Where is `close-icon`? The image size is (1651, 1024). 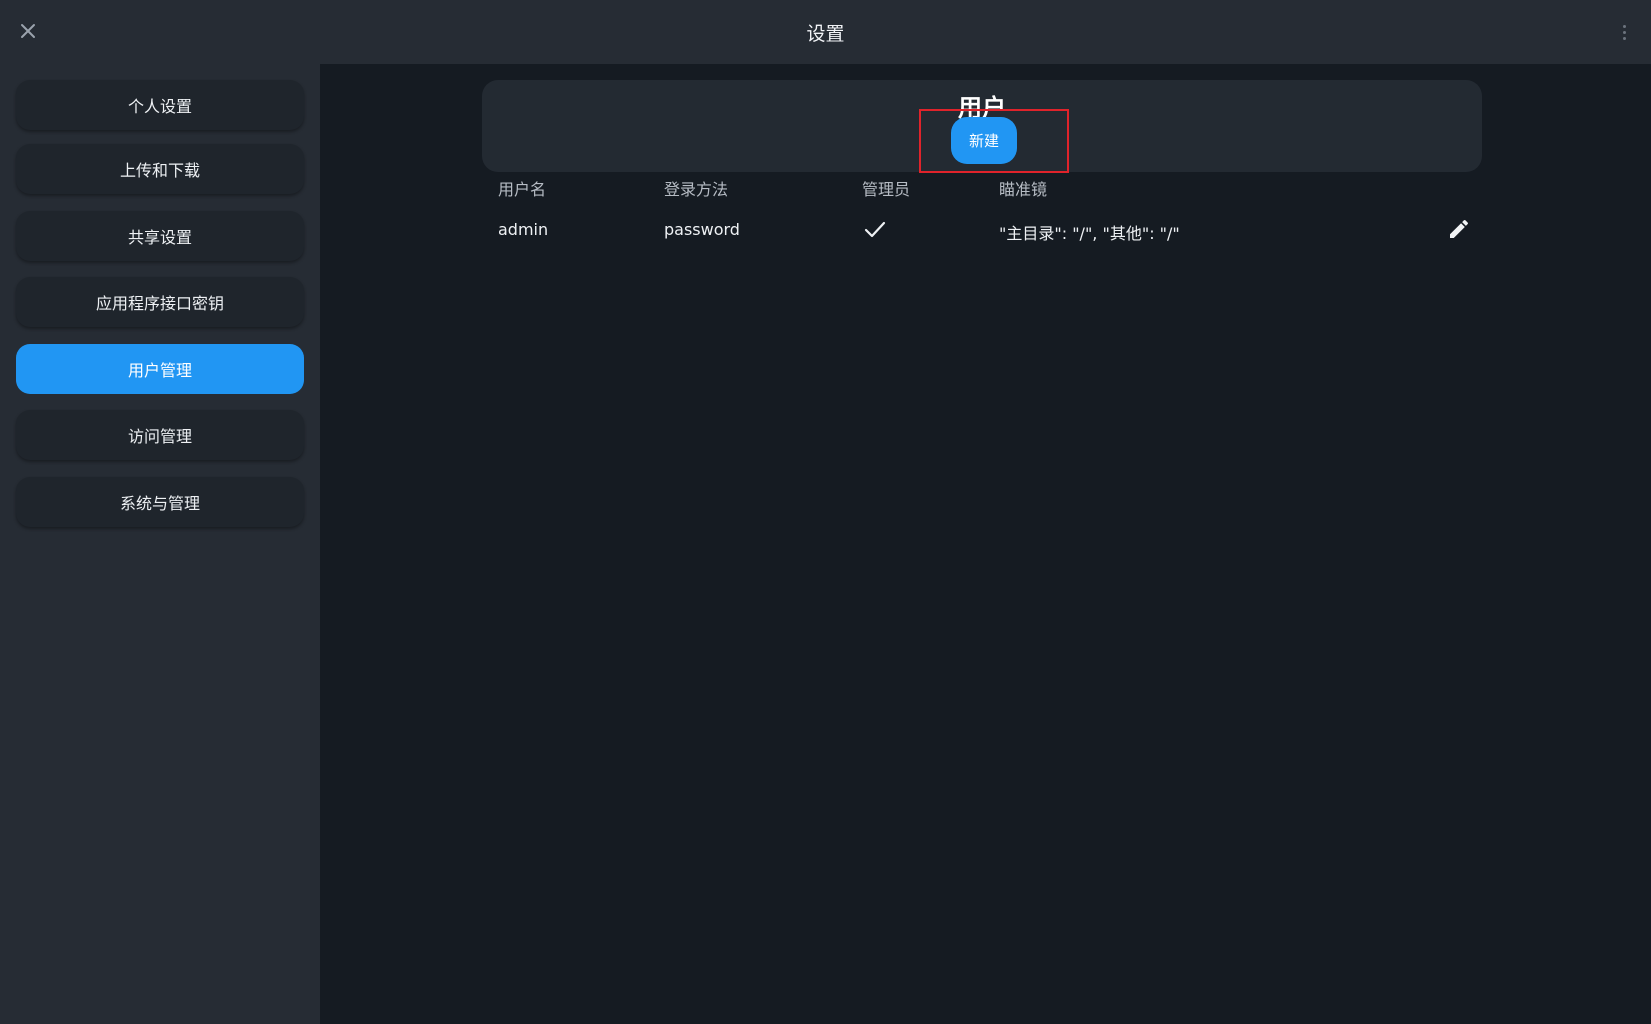
close-icon is located at coordinates (28, 31).